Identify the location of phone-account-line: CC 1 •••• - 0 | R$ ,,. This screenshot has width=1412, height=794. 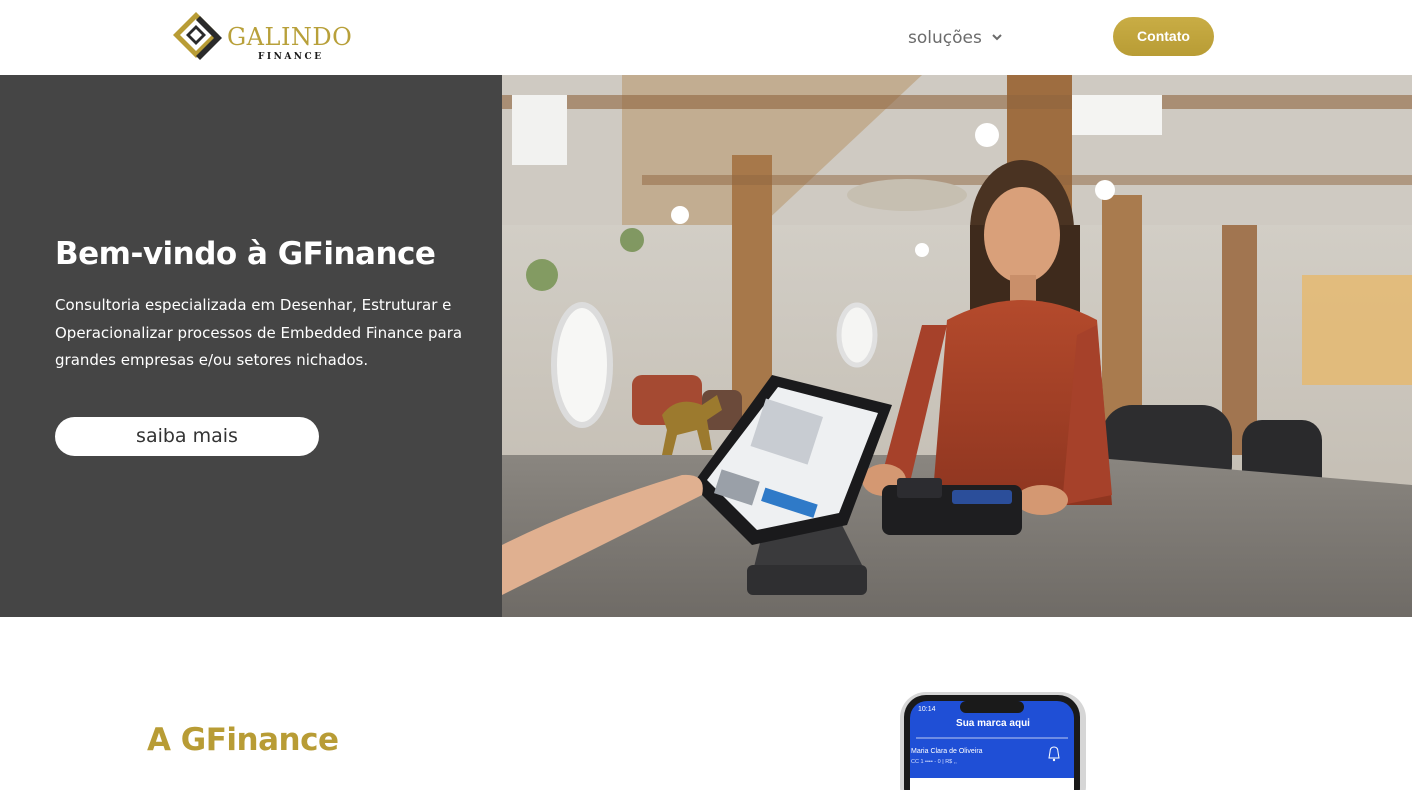
(934, 762).